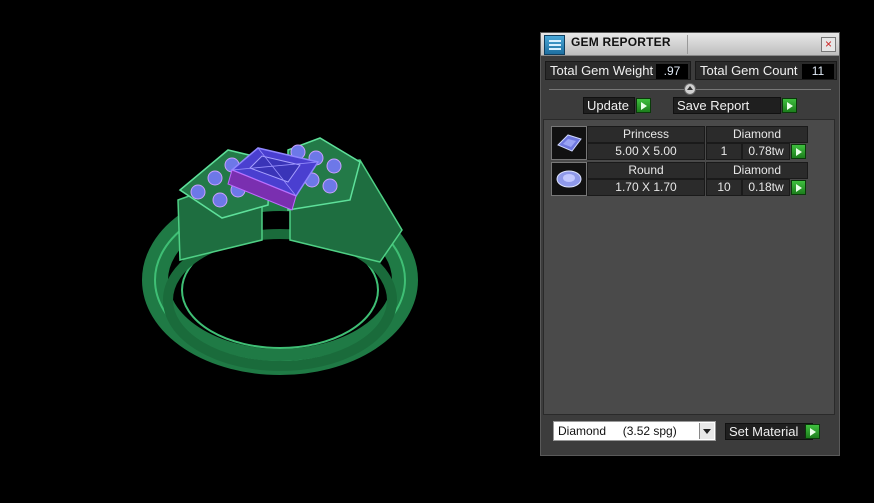 The width and height of the screenshot is (874, 503). I want to click on update-button: Update, so click(609, 105).